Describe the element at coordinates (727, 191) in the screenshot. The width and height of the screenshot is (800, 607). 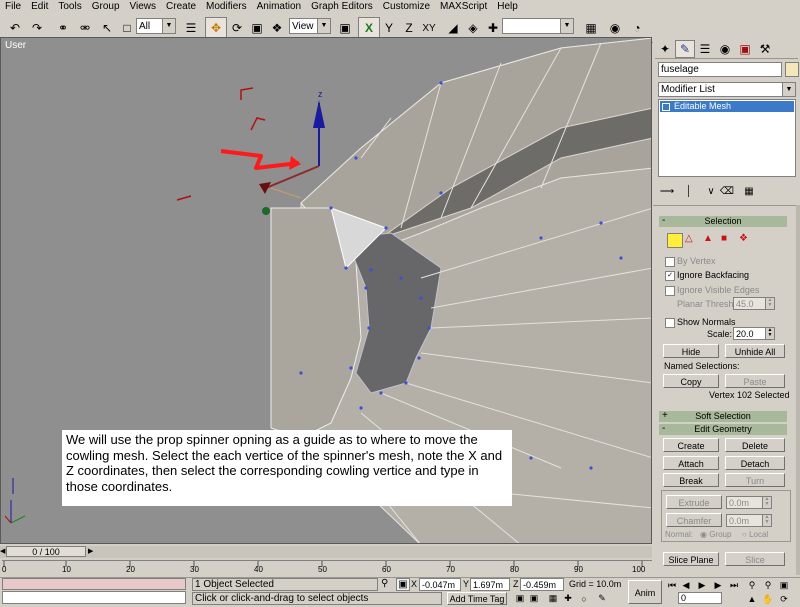
I see `remove-modifier-icon: ⌫` at that location.